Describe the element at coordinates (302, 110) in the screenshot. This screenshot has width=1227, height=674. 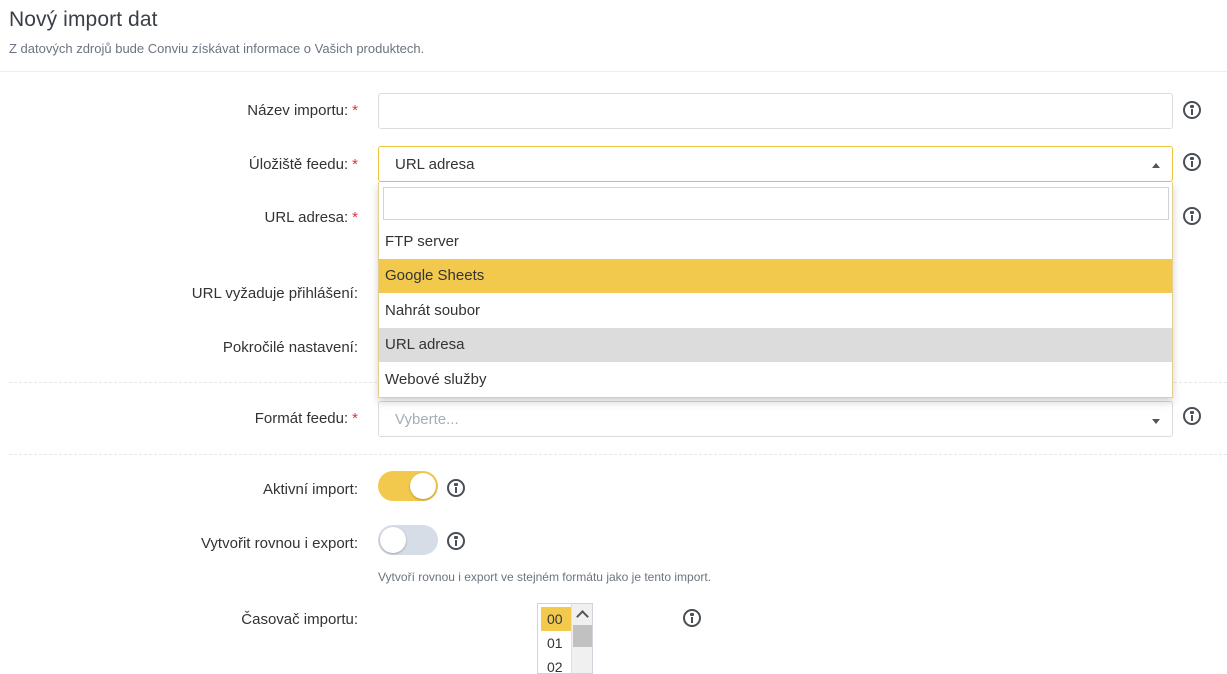
I see `import-name-label: Název importu: *` at that location.